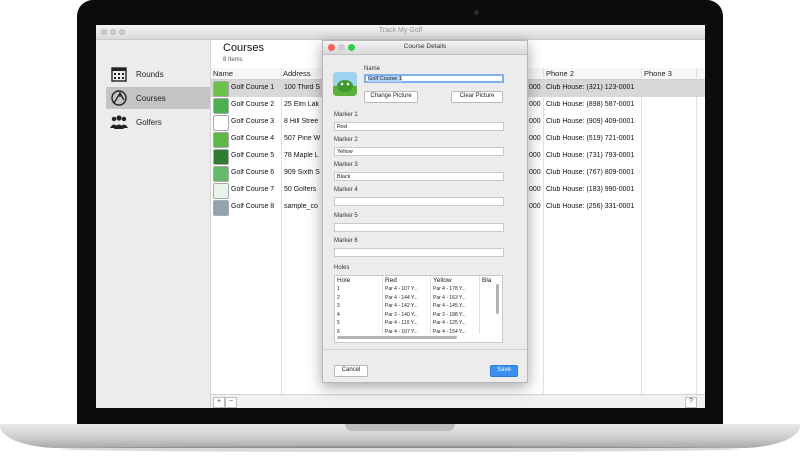  I want to click on cancel-button: Cancel, so click(351, 371).